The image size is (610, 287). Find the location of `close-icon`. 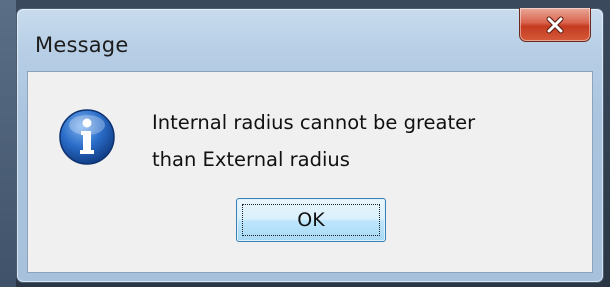

close-icon is located at coordinates (555, 24).